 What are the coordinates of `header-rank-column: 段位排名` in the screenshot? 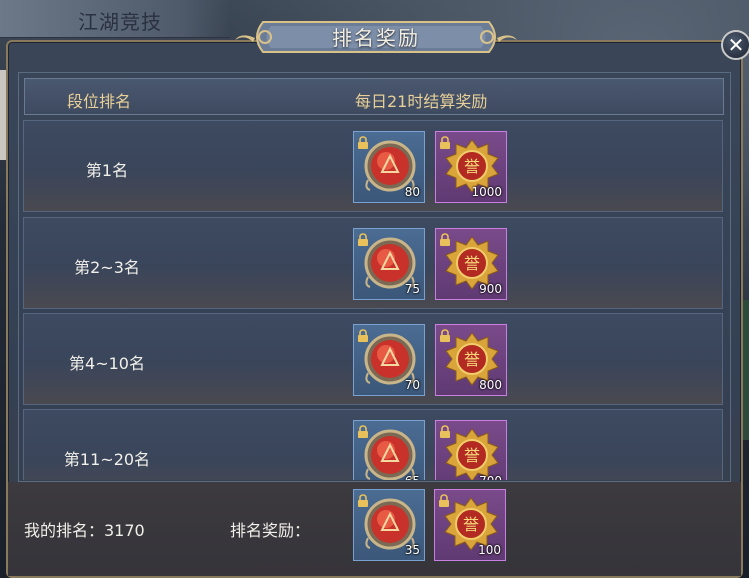 It's located at (99, 101).